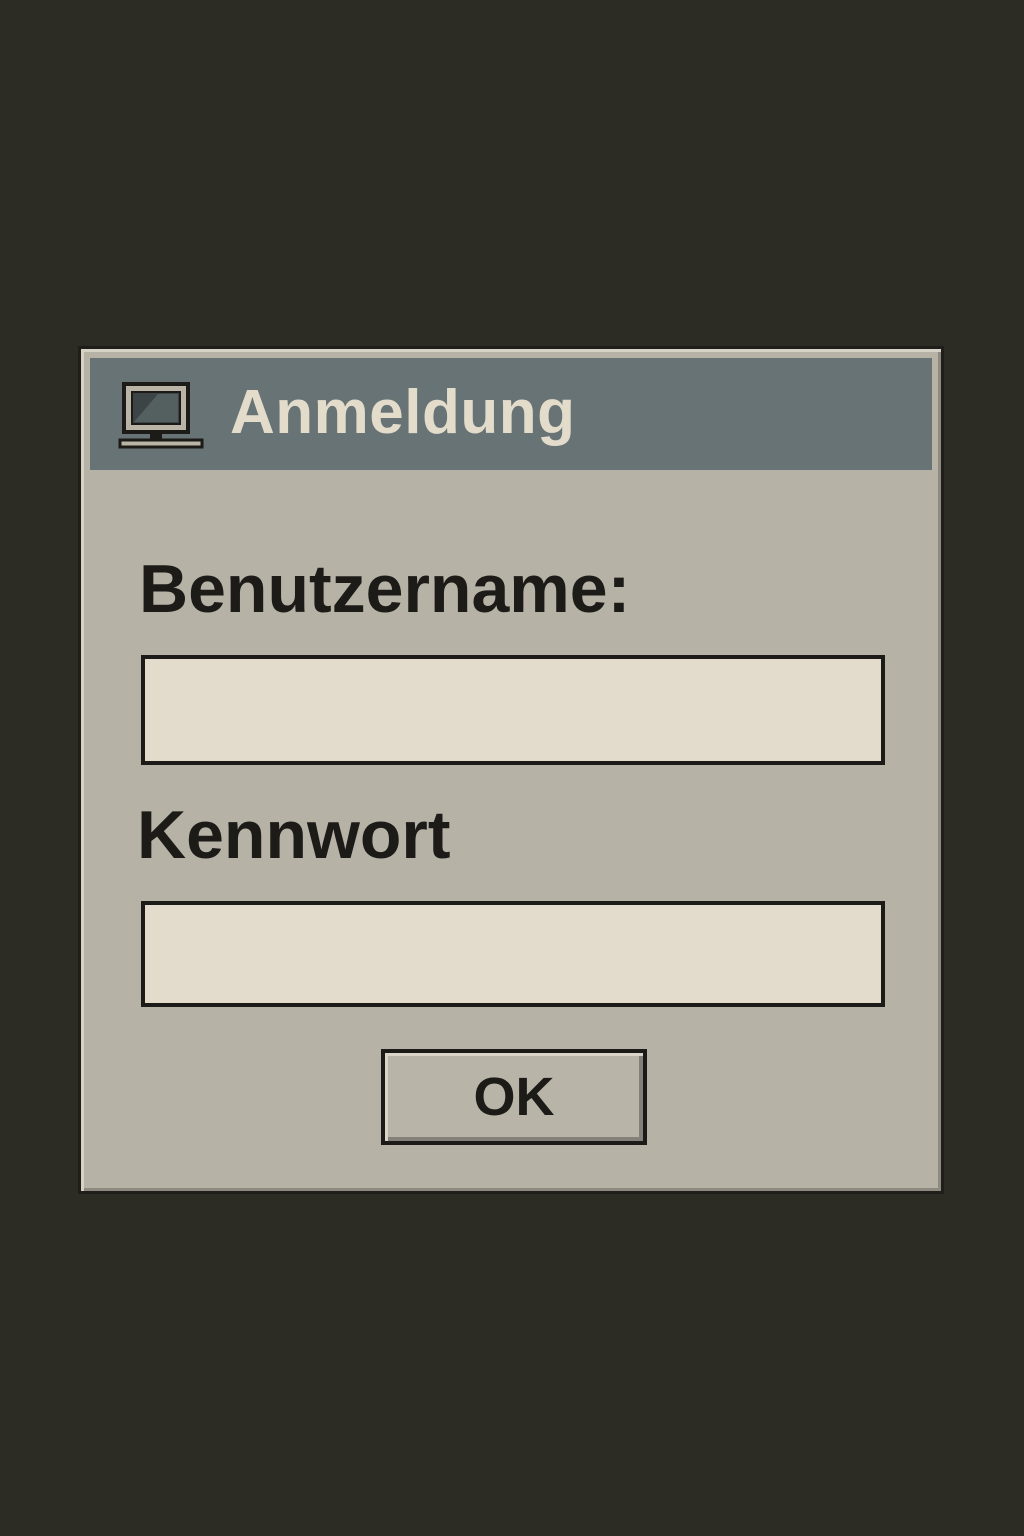 The image size is (1024, 1536). I want to click on username-label: Benutzername:, so click(385, 589).